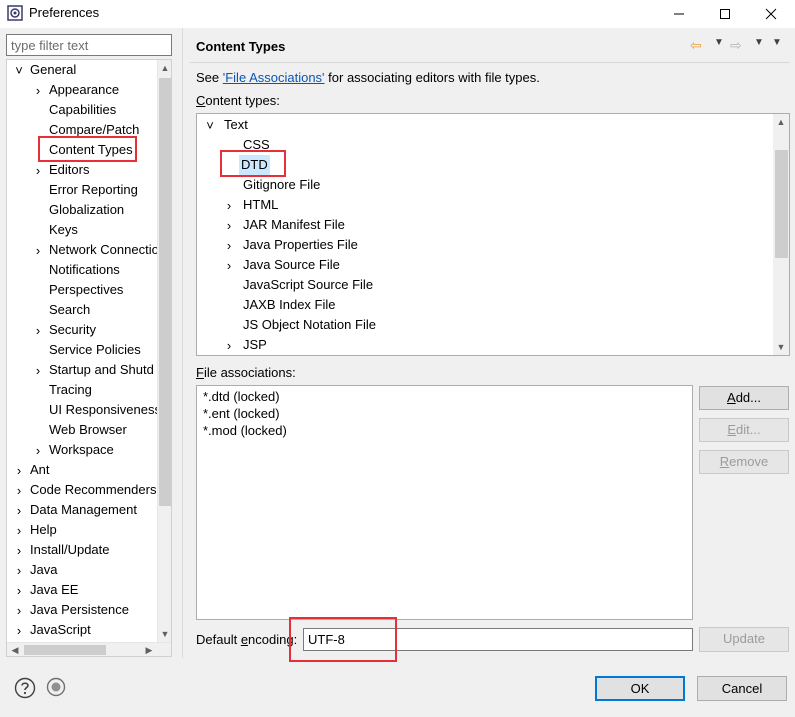 Image resolution: width=795 pixels, height=717 pixels. What do you see at coordinates (640, 688) in the screenshot?
I see `ok-button: OK` at bounding box center [640, 688].